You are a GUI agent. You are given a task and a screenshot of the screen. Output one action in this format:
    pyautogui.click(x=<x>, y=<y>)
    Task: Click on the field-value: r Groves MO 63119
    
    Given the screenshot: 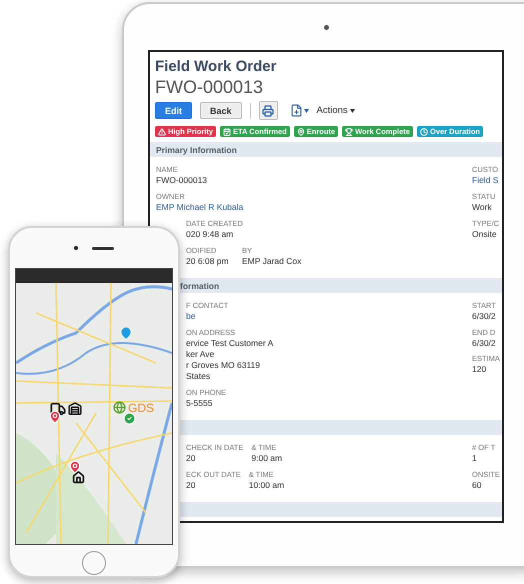 What is the action you would take?
    pyautogui.click(x=224, y=365)
    